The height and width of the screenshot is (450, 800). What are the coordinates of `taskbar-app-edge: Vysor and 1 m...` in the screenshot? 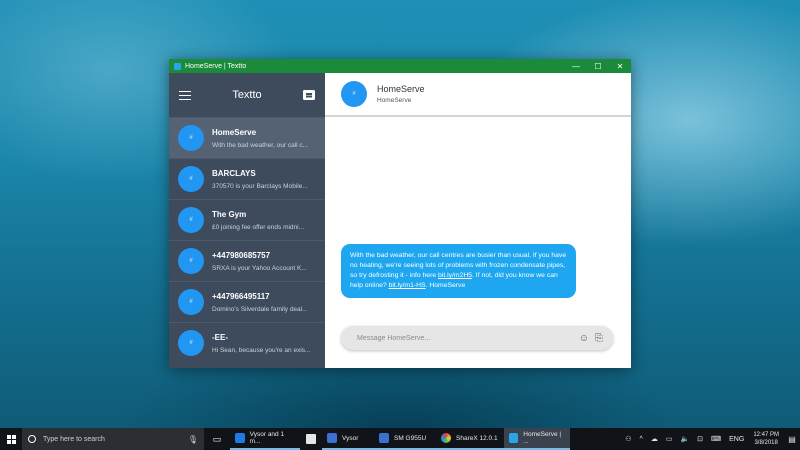 It's located at (265, 439).